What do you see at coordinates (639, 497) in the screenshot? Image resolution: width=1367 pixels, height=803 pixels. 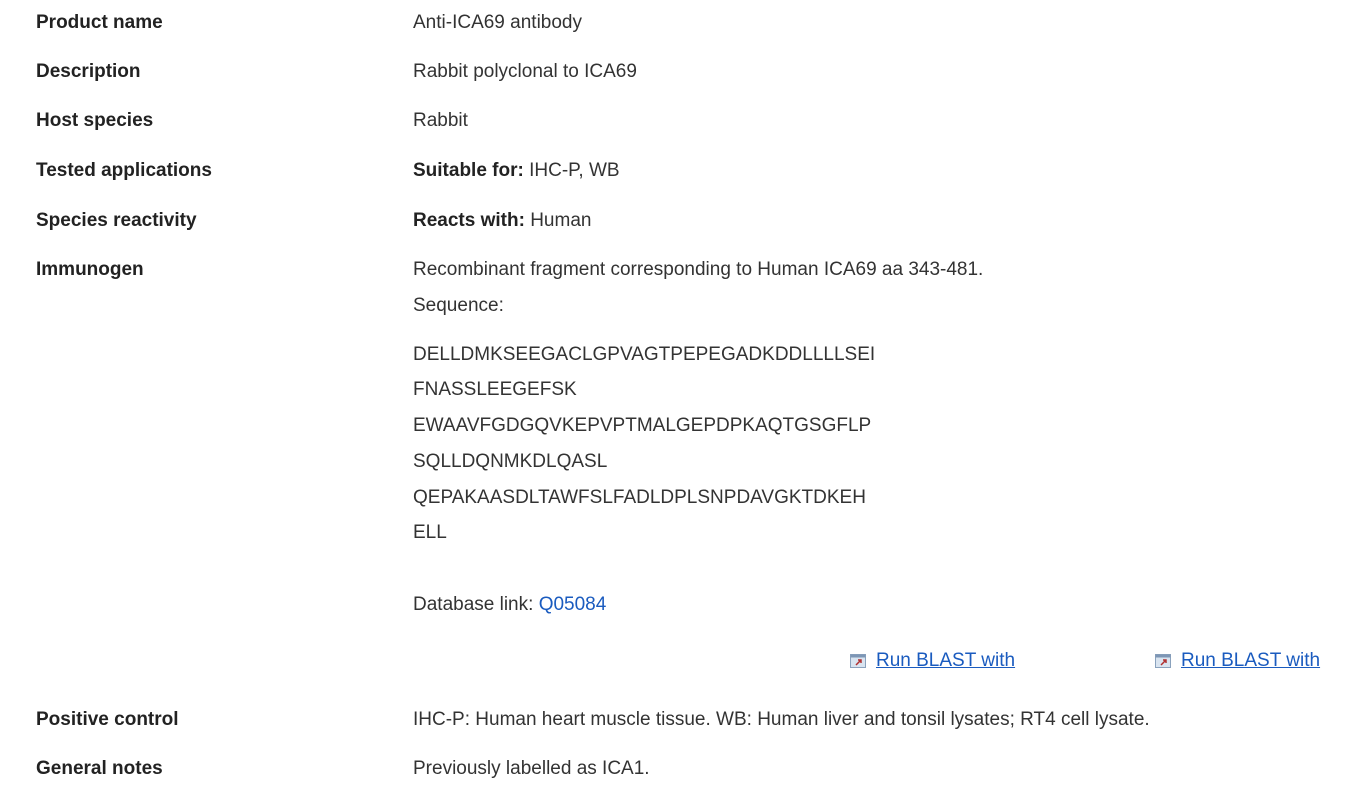 I see `sequence-line: QEPAKAASDLTAWFSLFADLDPLSNPDAVGKTDKEH` at bounding box center [639, 497].